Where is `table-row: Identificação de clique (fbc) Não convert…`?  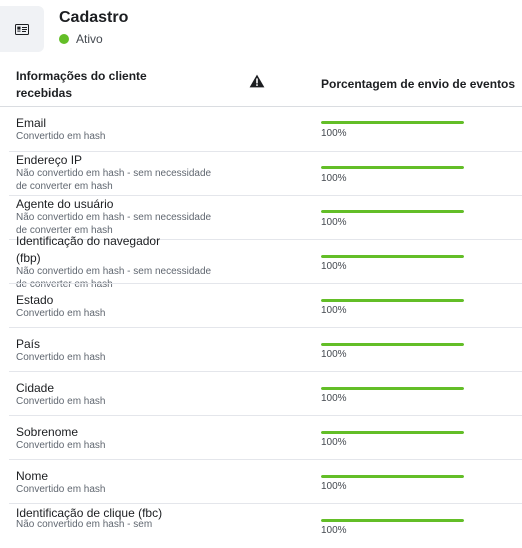
table-row: Identificação de clique (fbc) Não convert… is located at coordinates (265, 525).